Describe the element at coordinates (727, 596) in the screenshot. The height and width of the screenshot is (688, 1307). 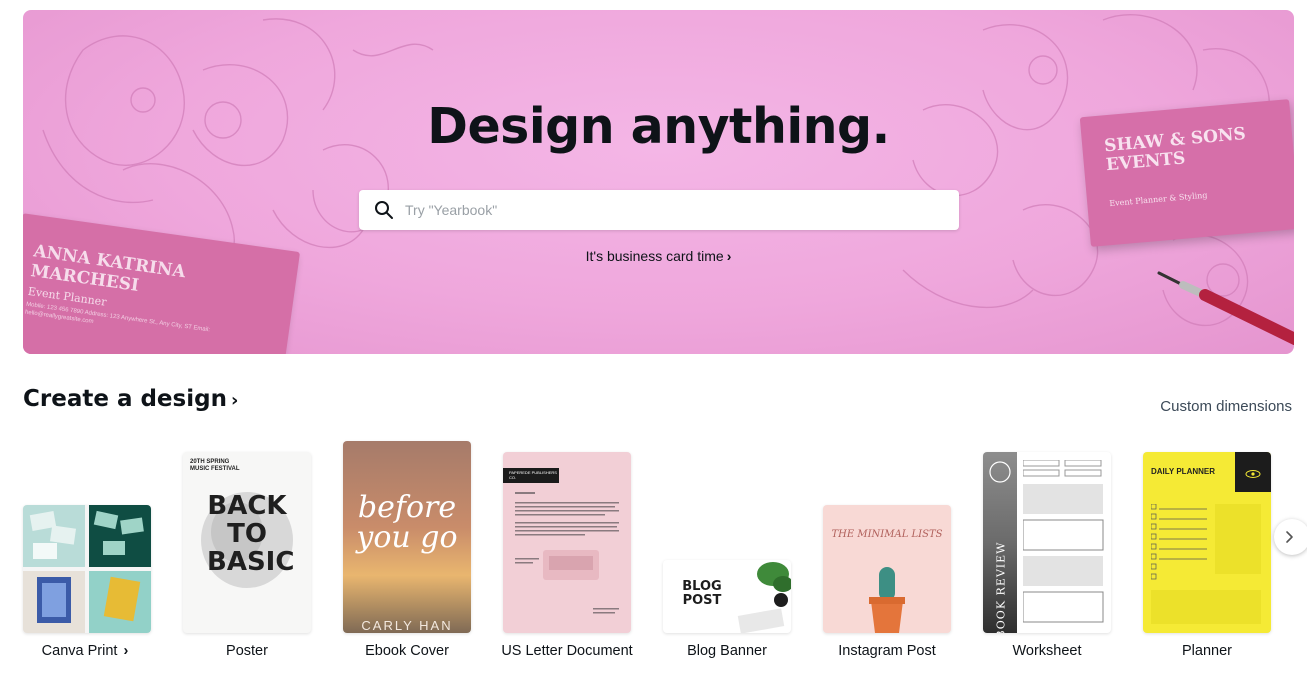
I see `blog-banner-thumbnail: BLOG POST` at that location.